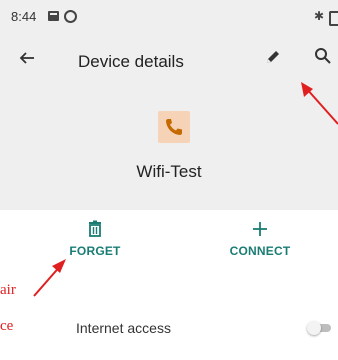 The width and height of the screenshot is (338, 360). I want to click on bluetooth-icon: ✱, so click(319, 16).